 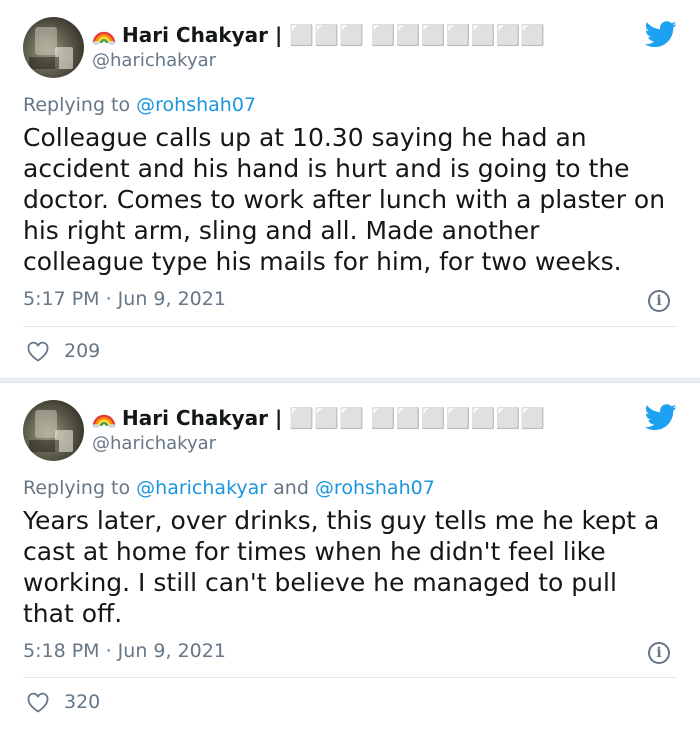 What do you see at coordinates (63, 702) in the screenshot?
I see `like-action: 320` at bounding box center [63, 702].